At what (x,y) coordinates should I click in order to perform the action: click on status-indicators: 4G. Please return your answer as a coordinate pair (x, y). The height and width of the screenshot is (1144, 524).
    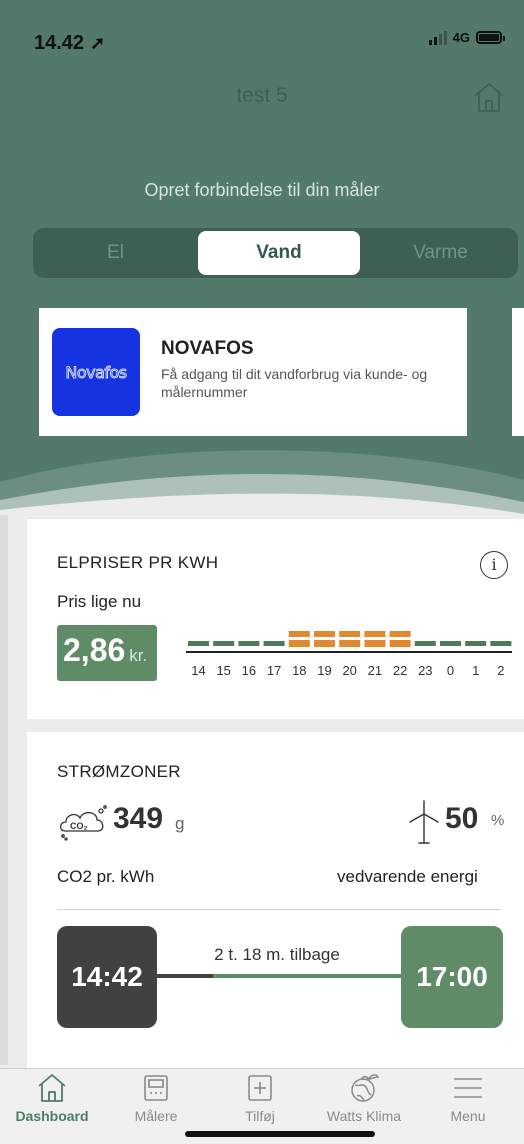
    Looking at the image, I should click on (466, 37).